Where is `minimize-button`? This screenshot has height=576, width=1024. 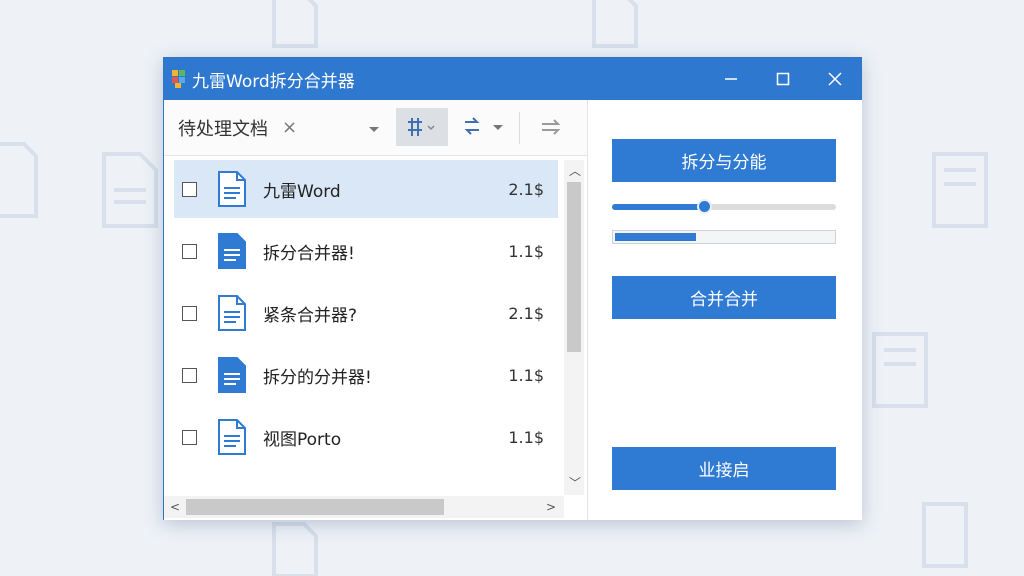
minimize-button is located at coordinates (731, 79).